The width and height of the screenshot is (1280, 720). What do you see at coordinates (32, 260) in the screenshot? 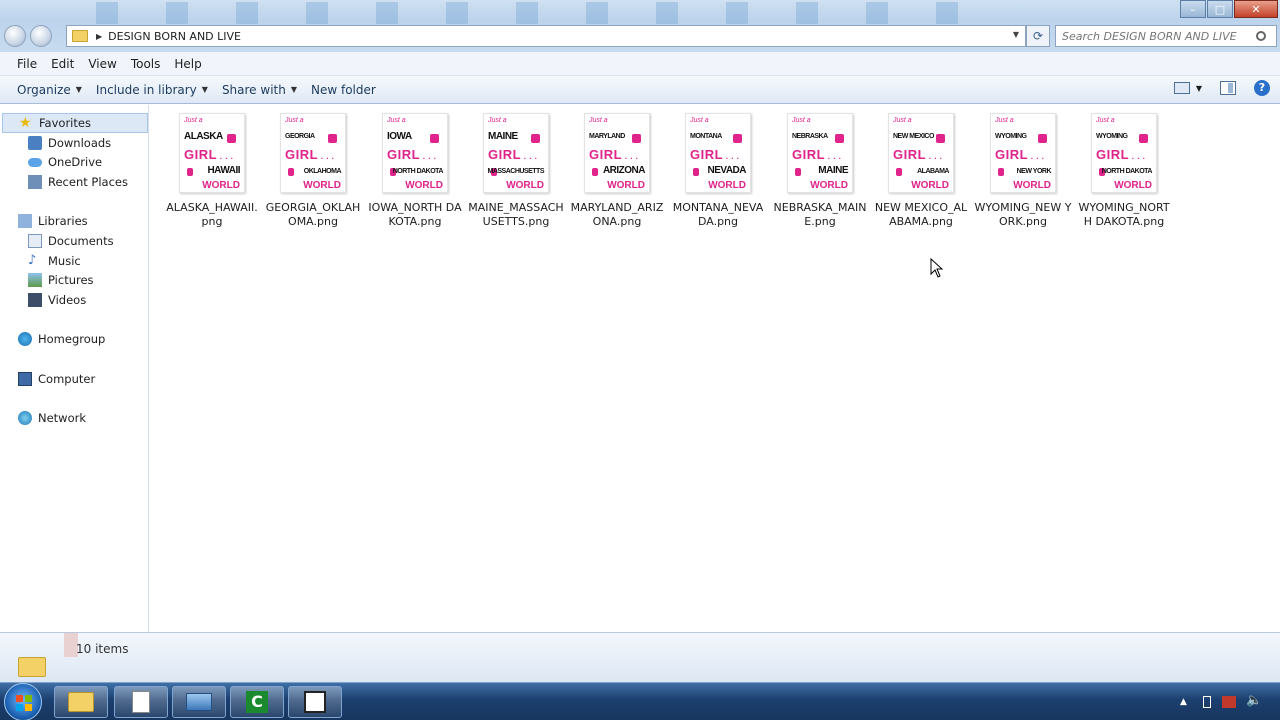
I see `music-note-icon: ♪` at bounding box center [32, 260].